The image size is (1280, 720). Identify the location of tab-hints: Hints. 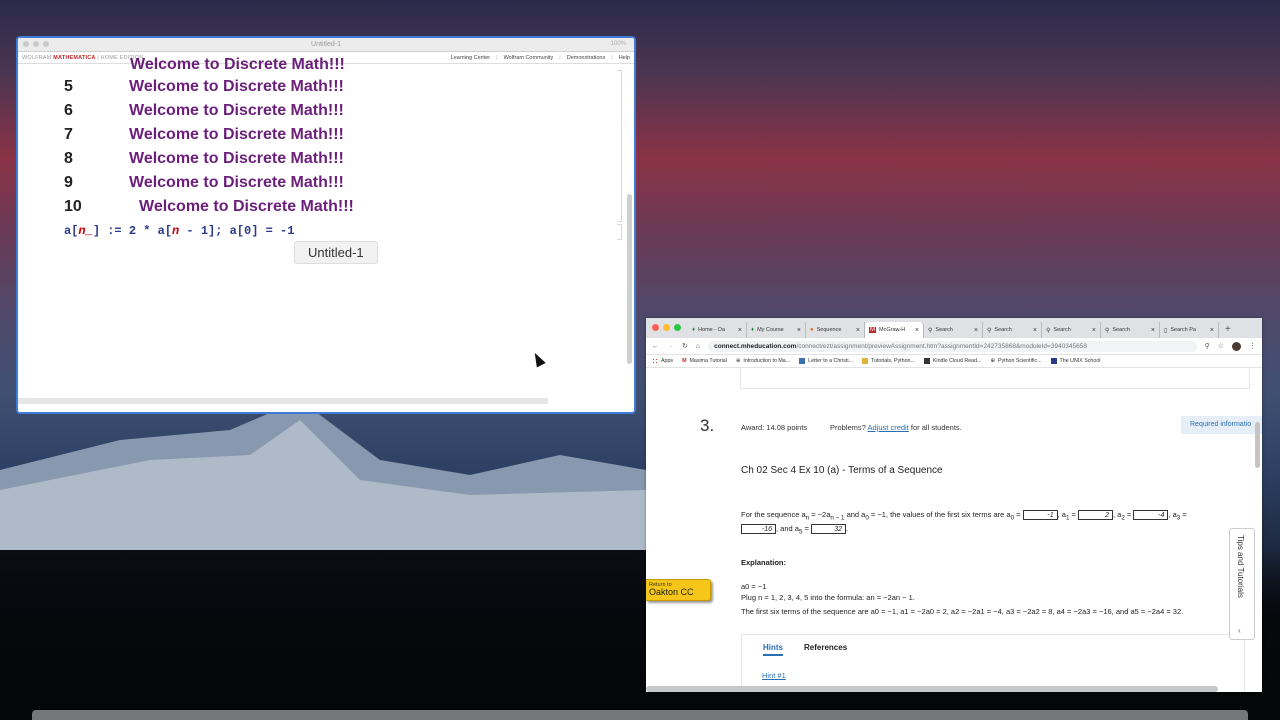
(773, 649).